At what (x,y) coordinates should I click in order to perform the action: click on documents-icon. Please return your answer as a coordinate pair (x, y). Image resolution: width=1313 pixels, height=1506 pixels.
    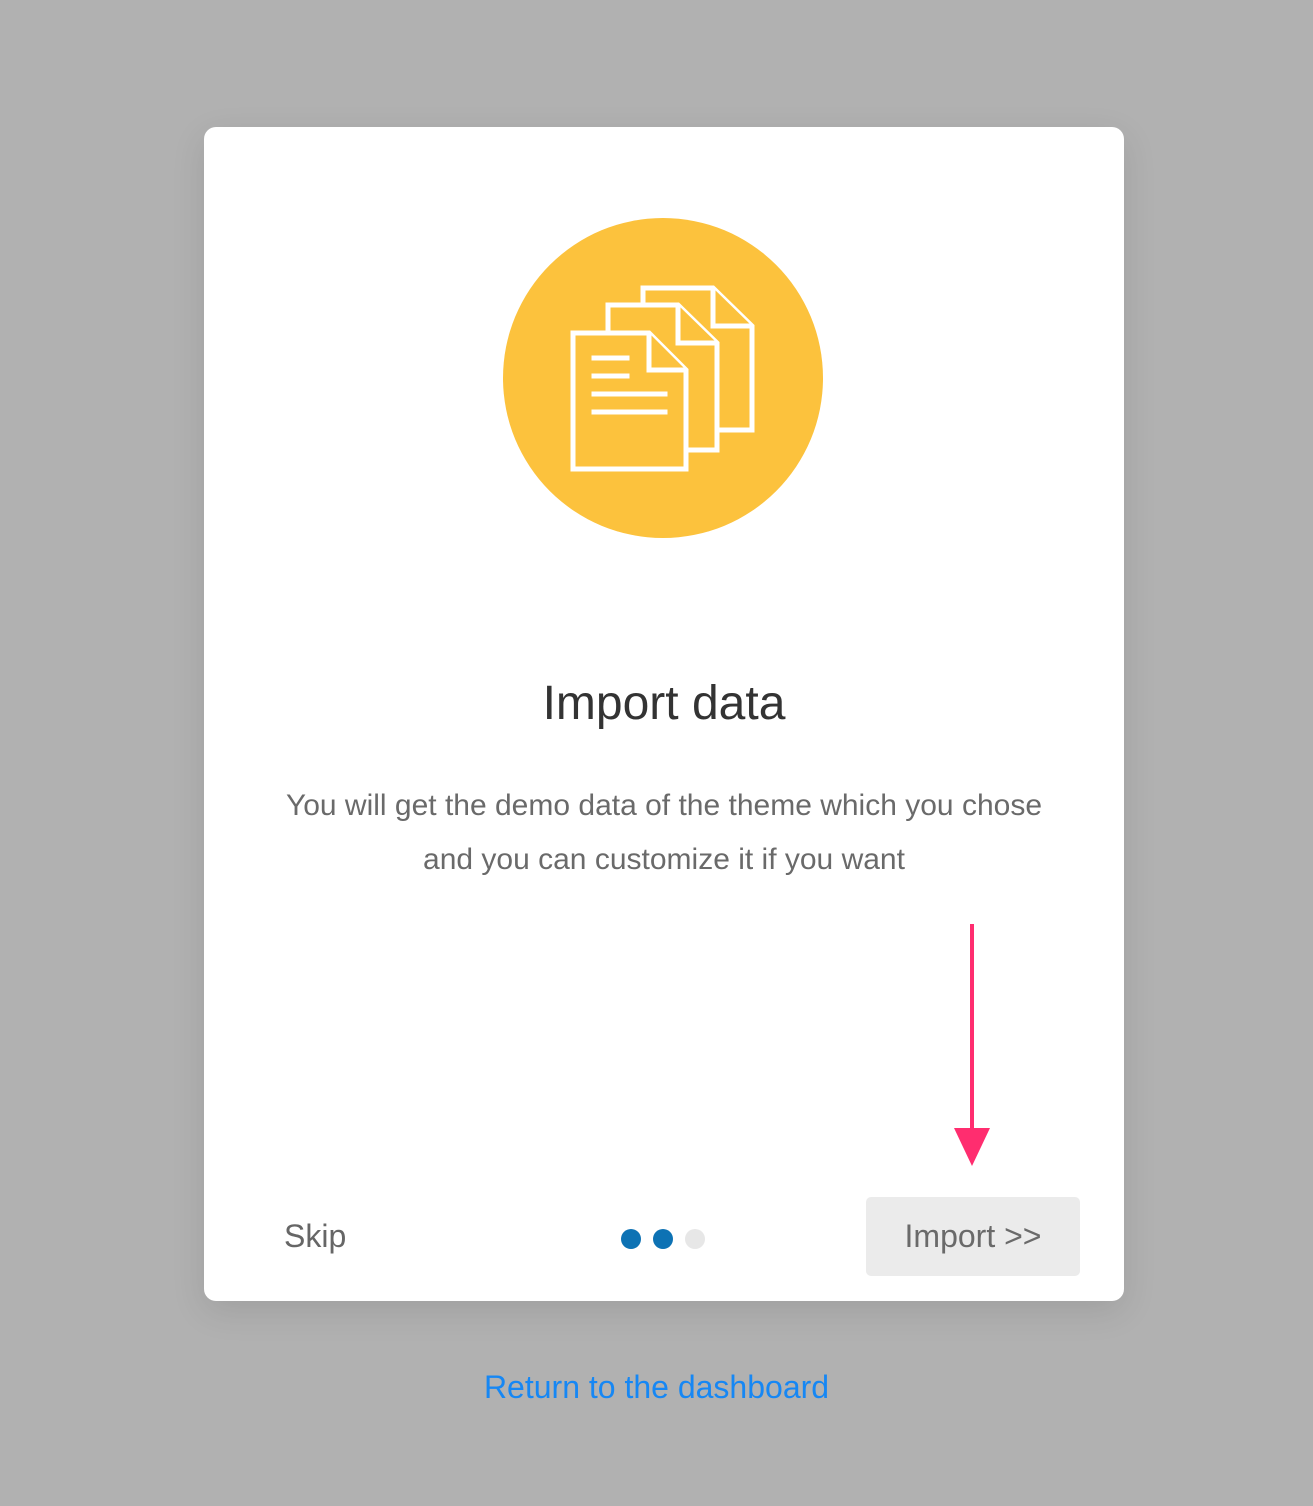
    Looking at the image, I should click on (662, 378).